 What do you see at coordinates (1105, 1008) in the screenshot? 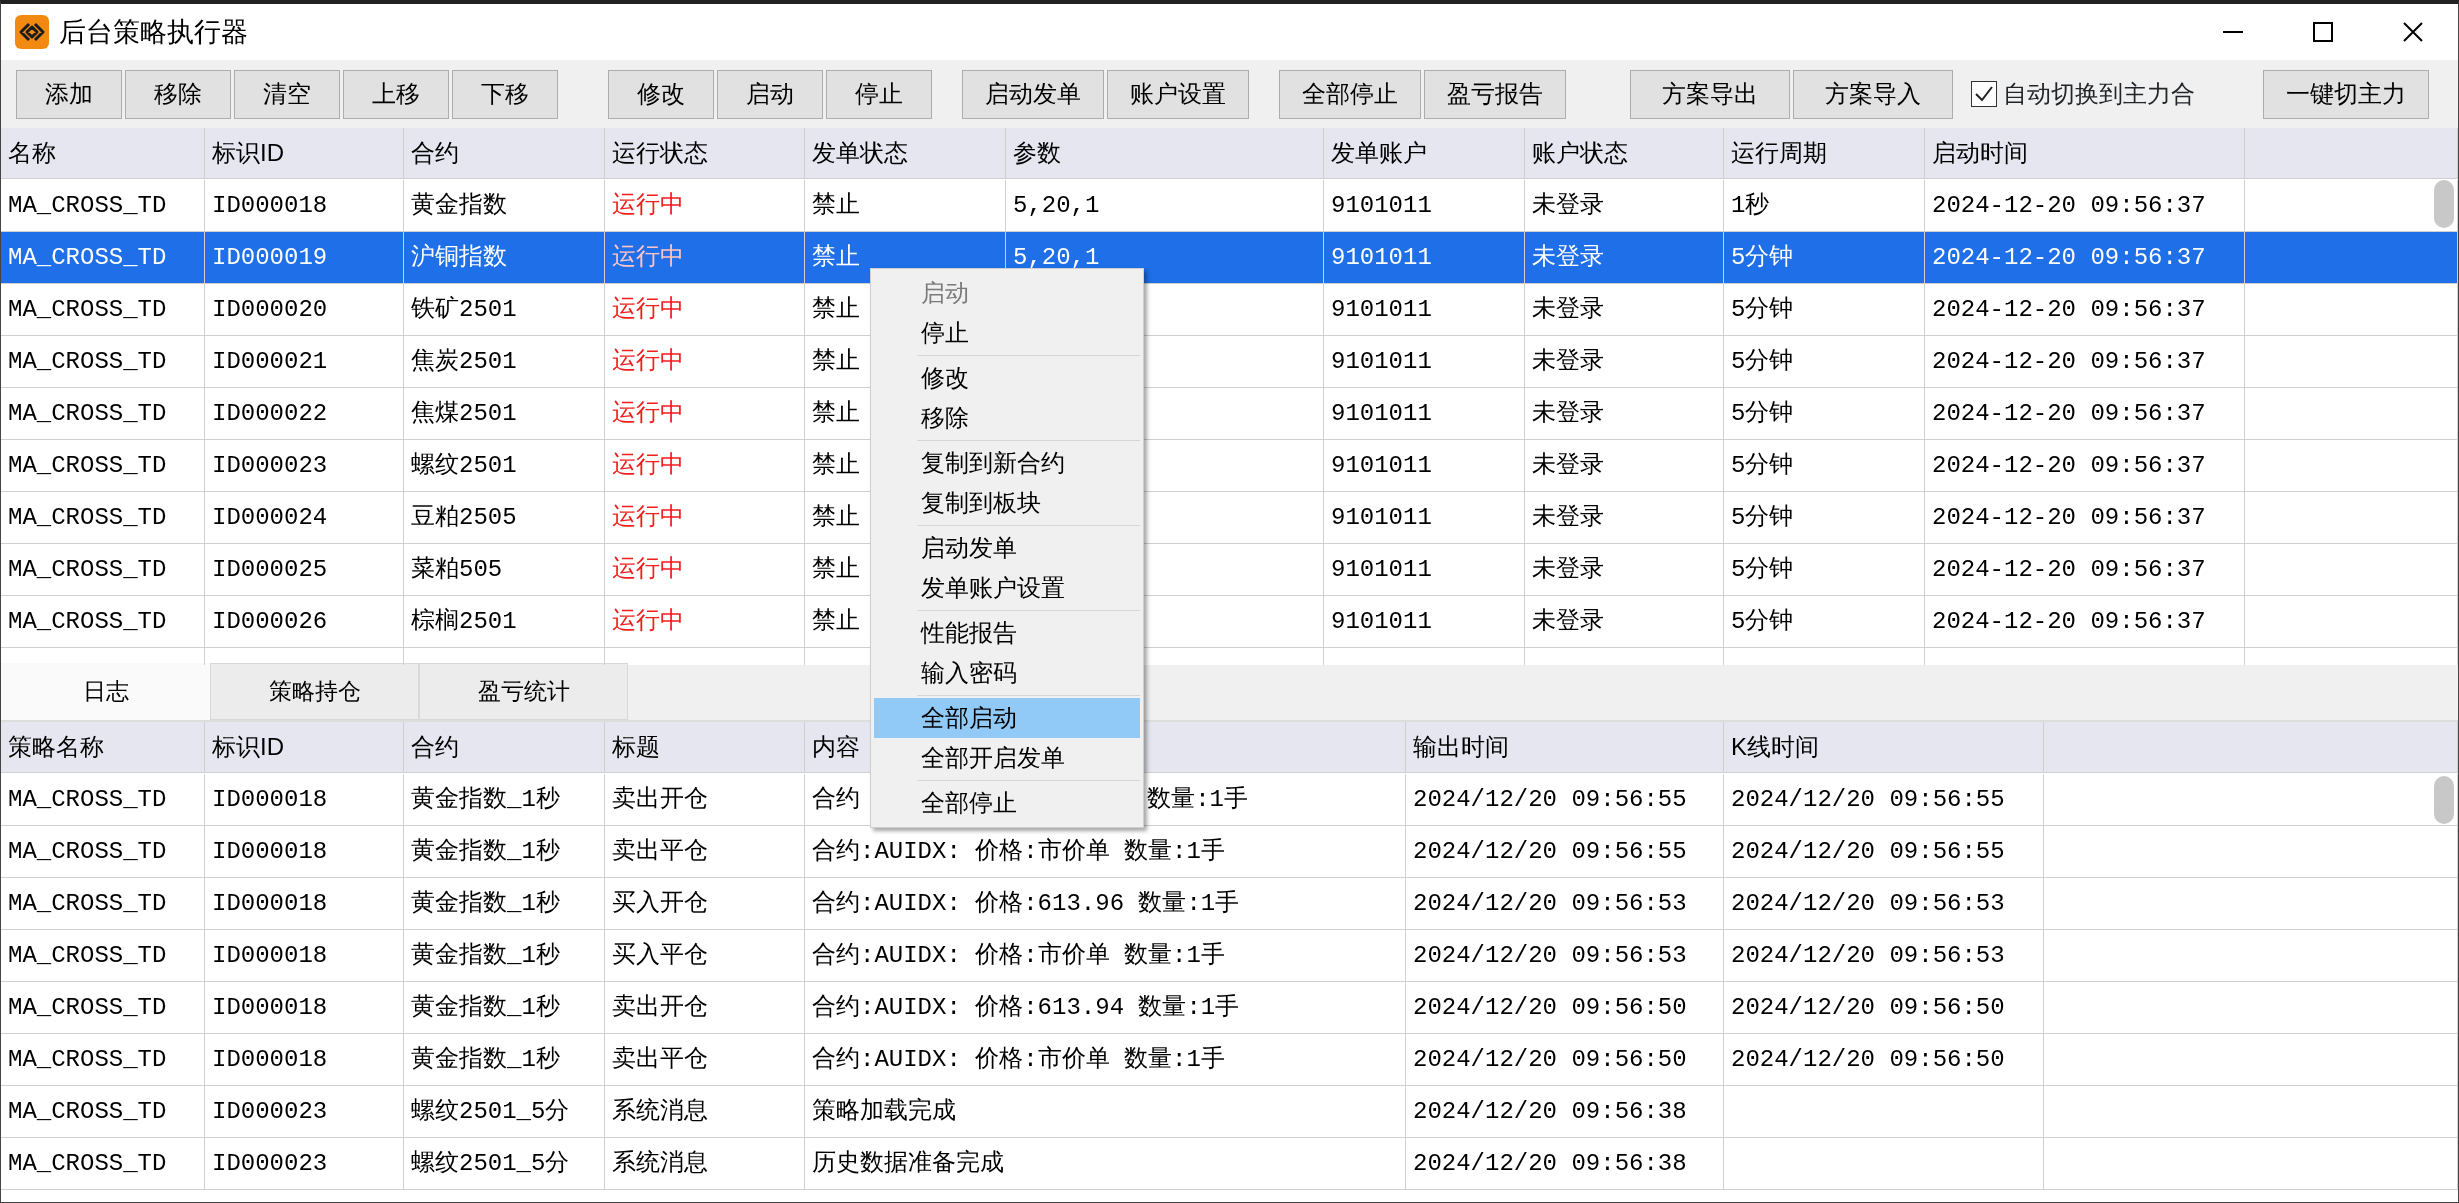
I see `table-cell: 合约:AUIDX: 价格:613.94 数量:1手` at bounding box center [1105, 1008].